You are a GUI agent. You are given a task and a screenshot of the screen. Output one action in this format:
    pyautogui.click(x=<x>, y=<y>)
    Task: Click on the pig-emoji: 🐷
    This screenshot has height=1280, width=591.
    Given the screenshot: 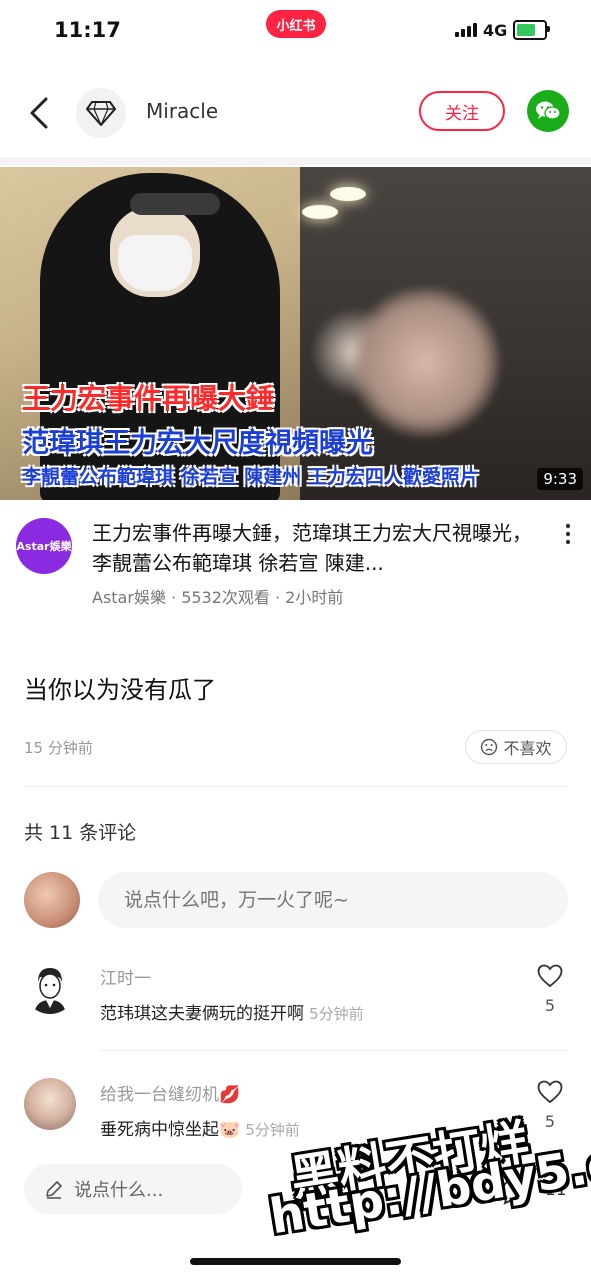 What is the action you would take?
    pyautogui.click(x=230, y=1130)
    